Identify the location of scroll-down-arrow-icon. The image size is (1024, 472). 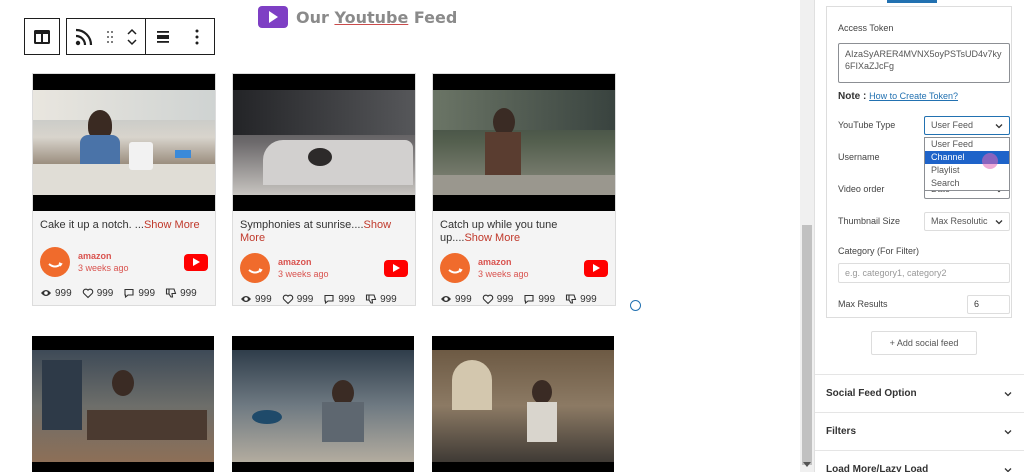
(807, 464).